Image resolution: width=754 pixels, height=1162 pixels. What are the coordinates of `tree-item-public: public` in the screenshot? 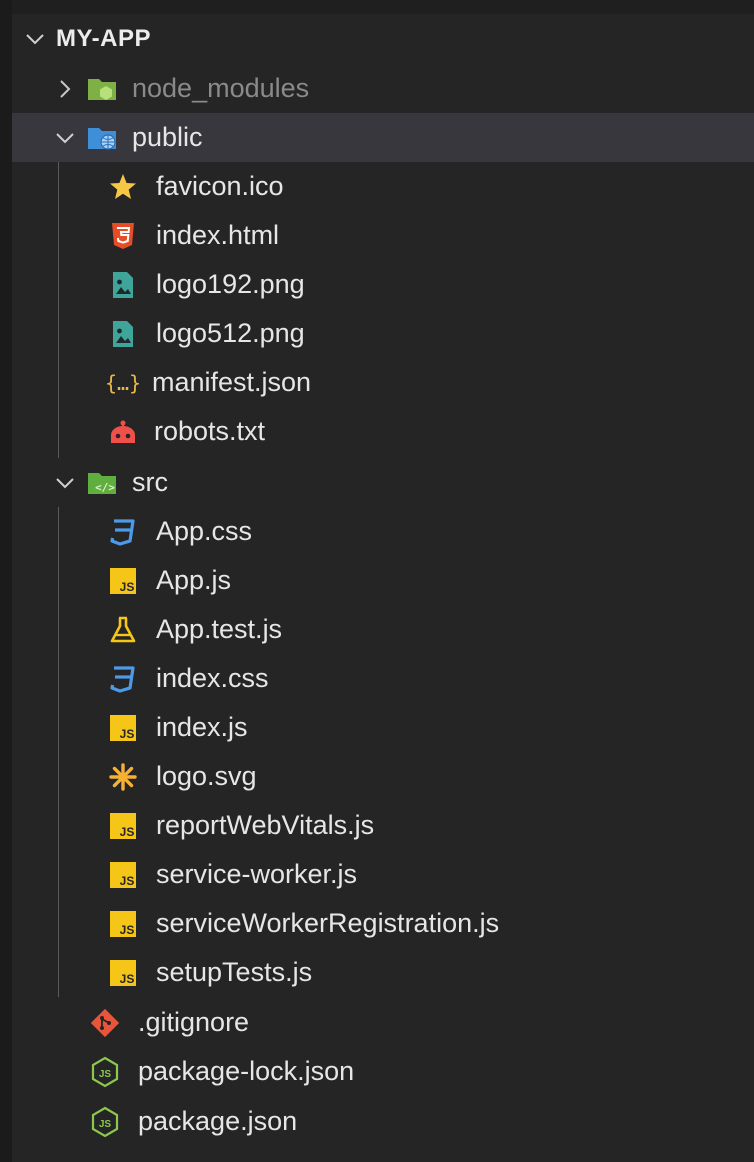 It's located at (383, 137).